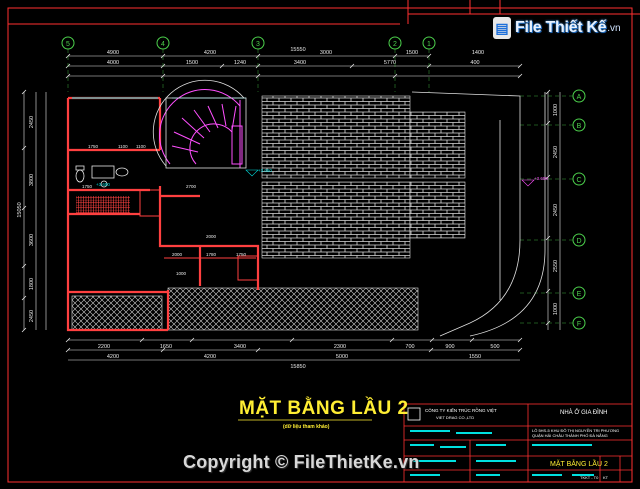 This screenshot has width=640, height=489. I want to click on project-address-2: QUẬN HẢI CHÂU THÀNH PHỐ ĐÀ NẴNG, so click(570, 435).